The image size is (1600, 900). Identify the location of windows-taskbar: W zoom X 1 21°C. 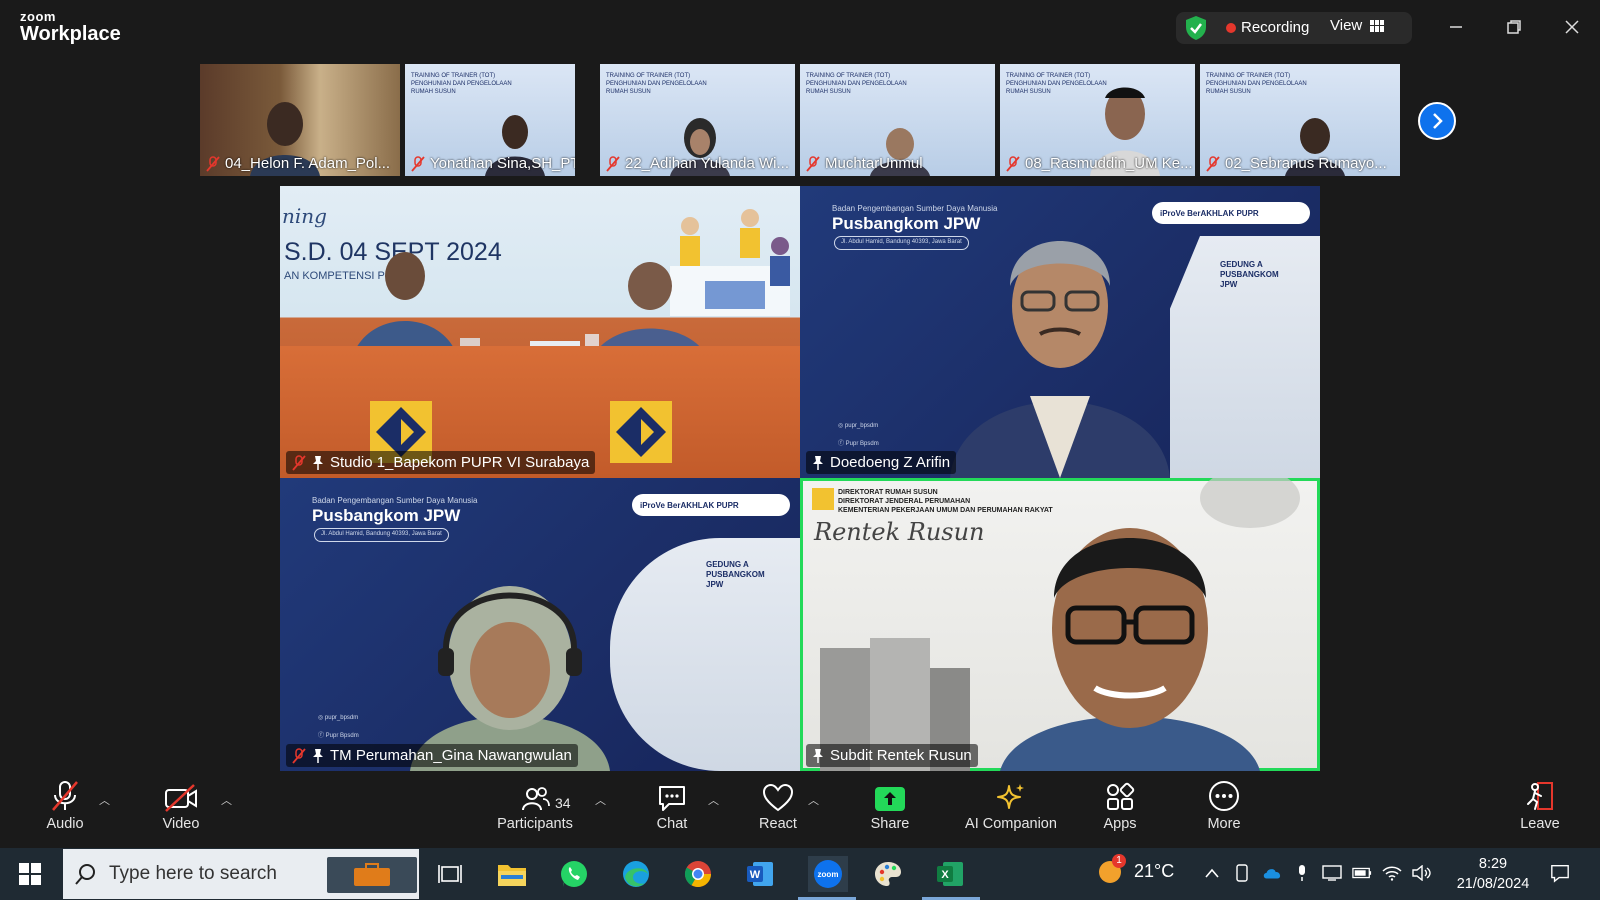
(800, 874).